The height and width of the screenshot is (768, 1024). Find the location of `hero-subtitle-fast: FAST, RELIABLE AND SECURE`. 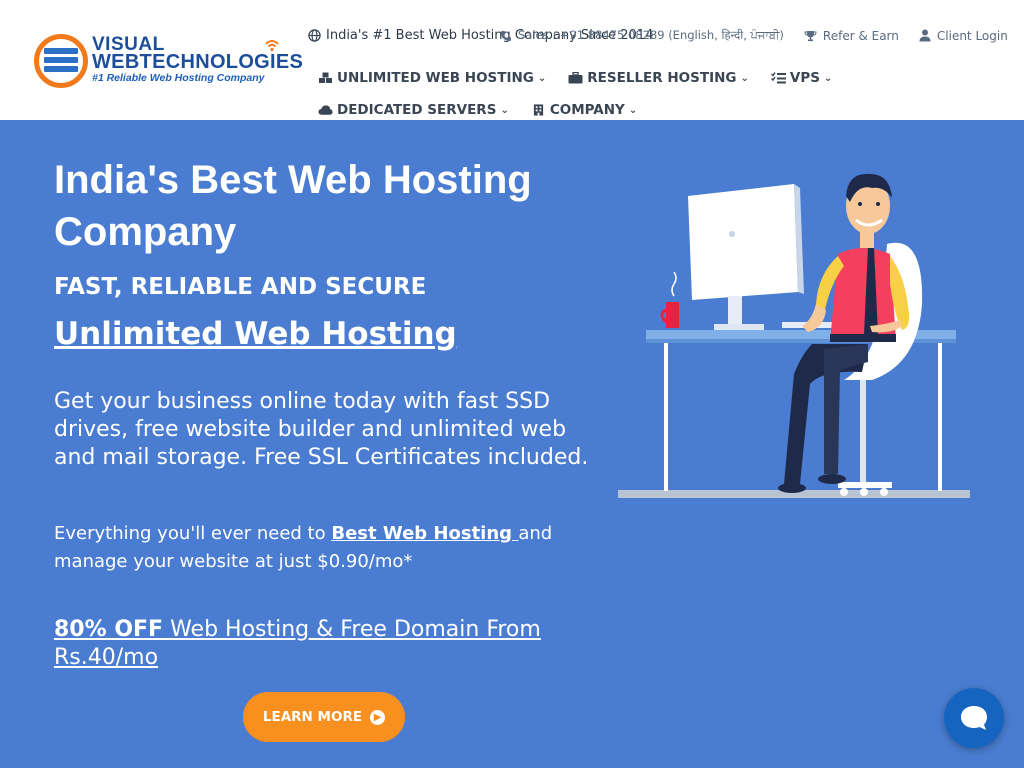

hero-subtitle-fast: FAST, RELIABLE AND SECURE is located at coordinates (240, 287).